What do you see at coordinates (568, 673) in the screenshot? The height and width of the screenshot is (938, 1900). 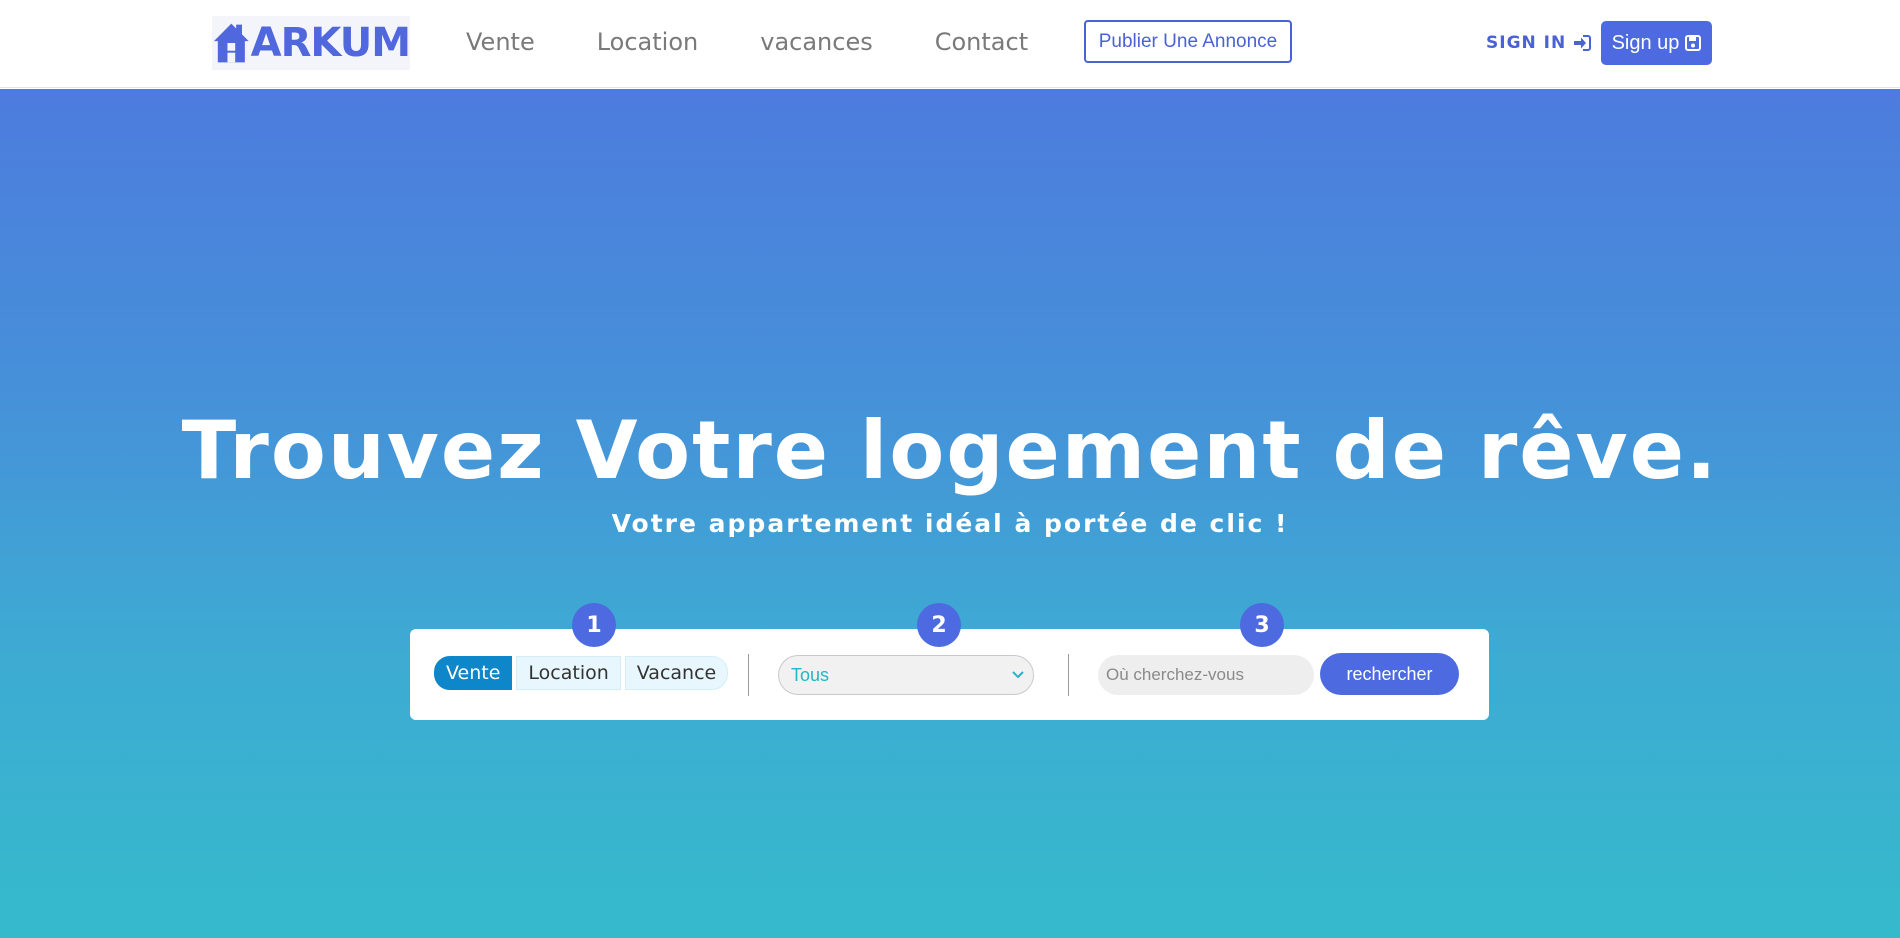 I see `type-option-location: Location` at bounding box center [568, 673].